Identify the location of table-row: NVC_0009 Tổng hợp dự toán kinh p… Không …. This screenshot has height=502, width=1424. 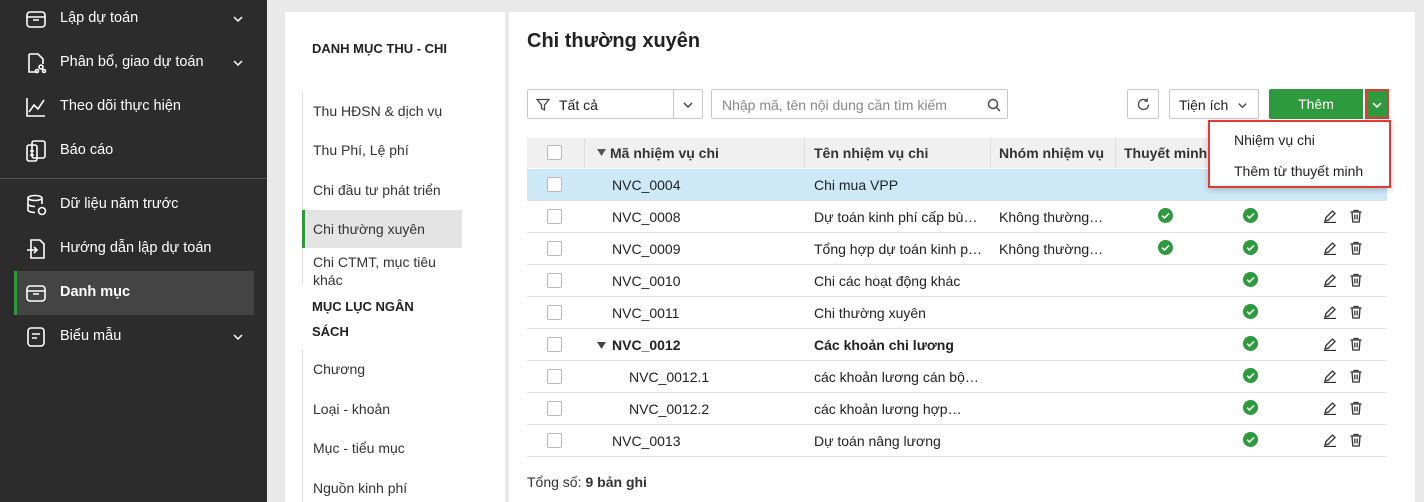
(957, 249).